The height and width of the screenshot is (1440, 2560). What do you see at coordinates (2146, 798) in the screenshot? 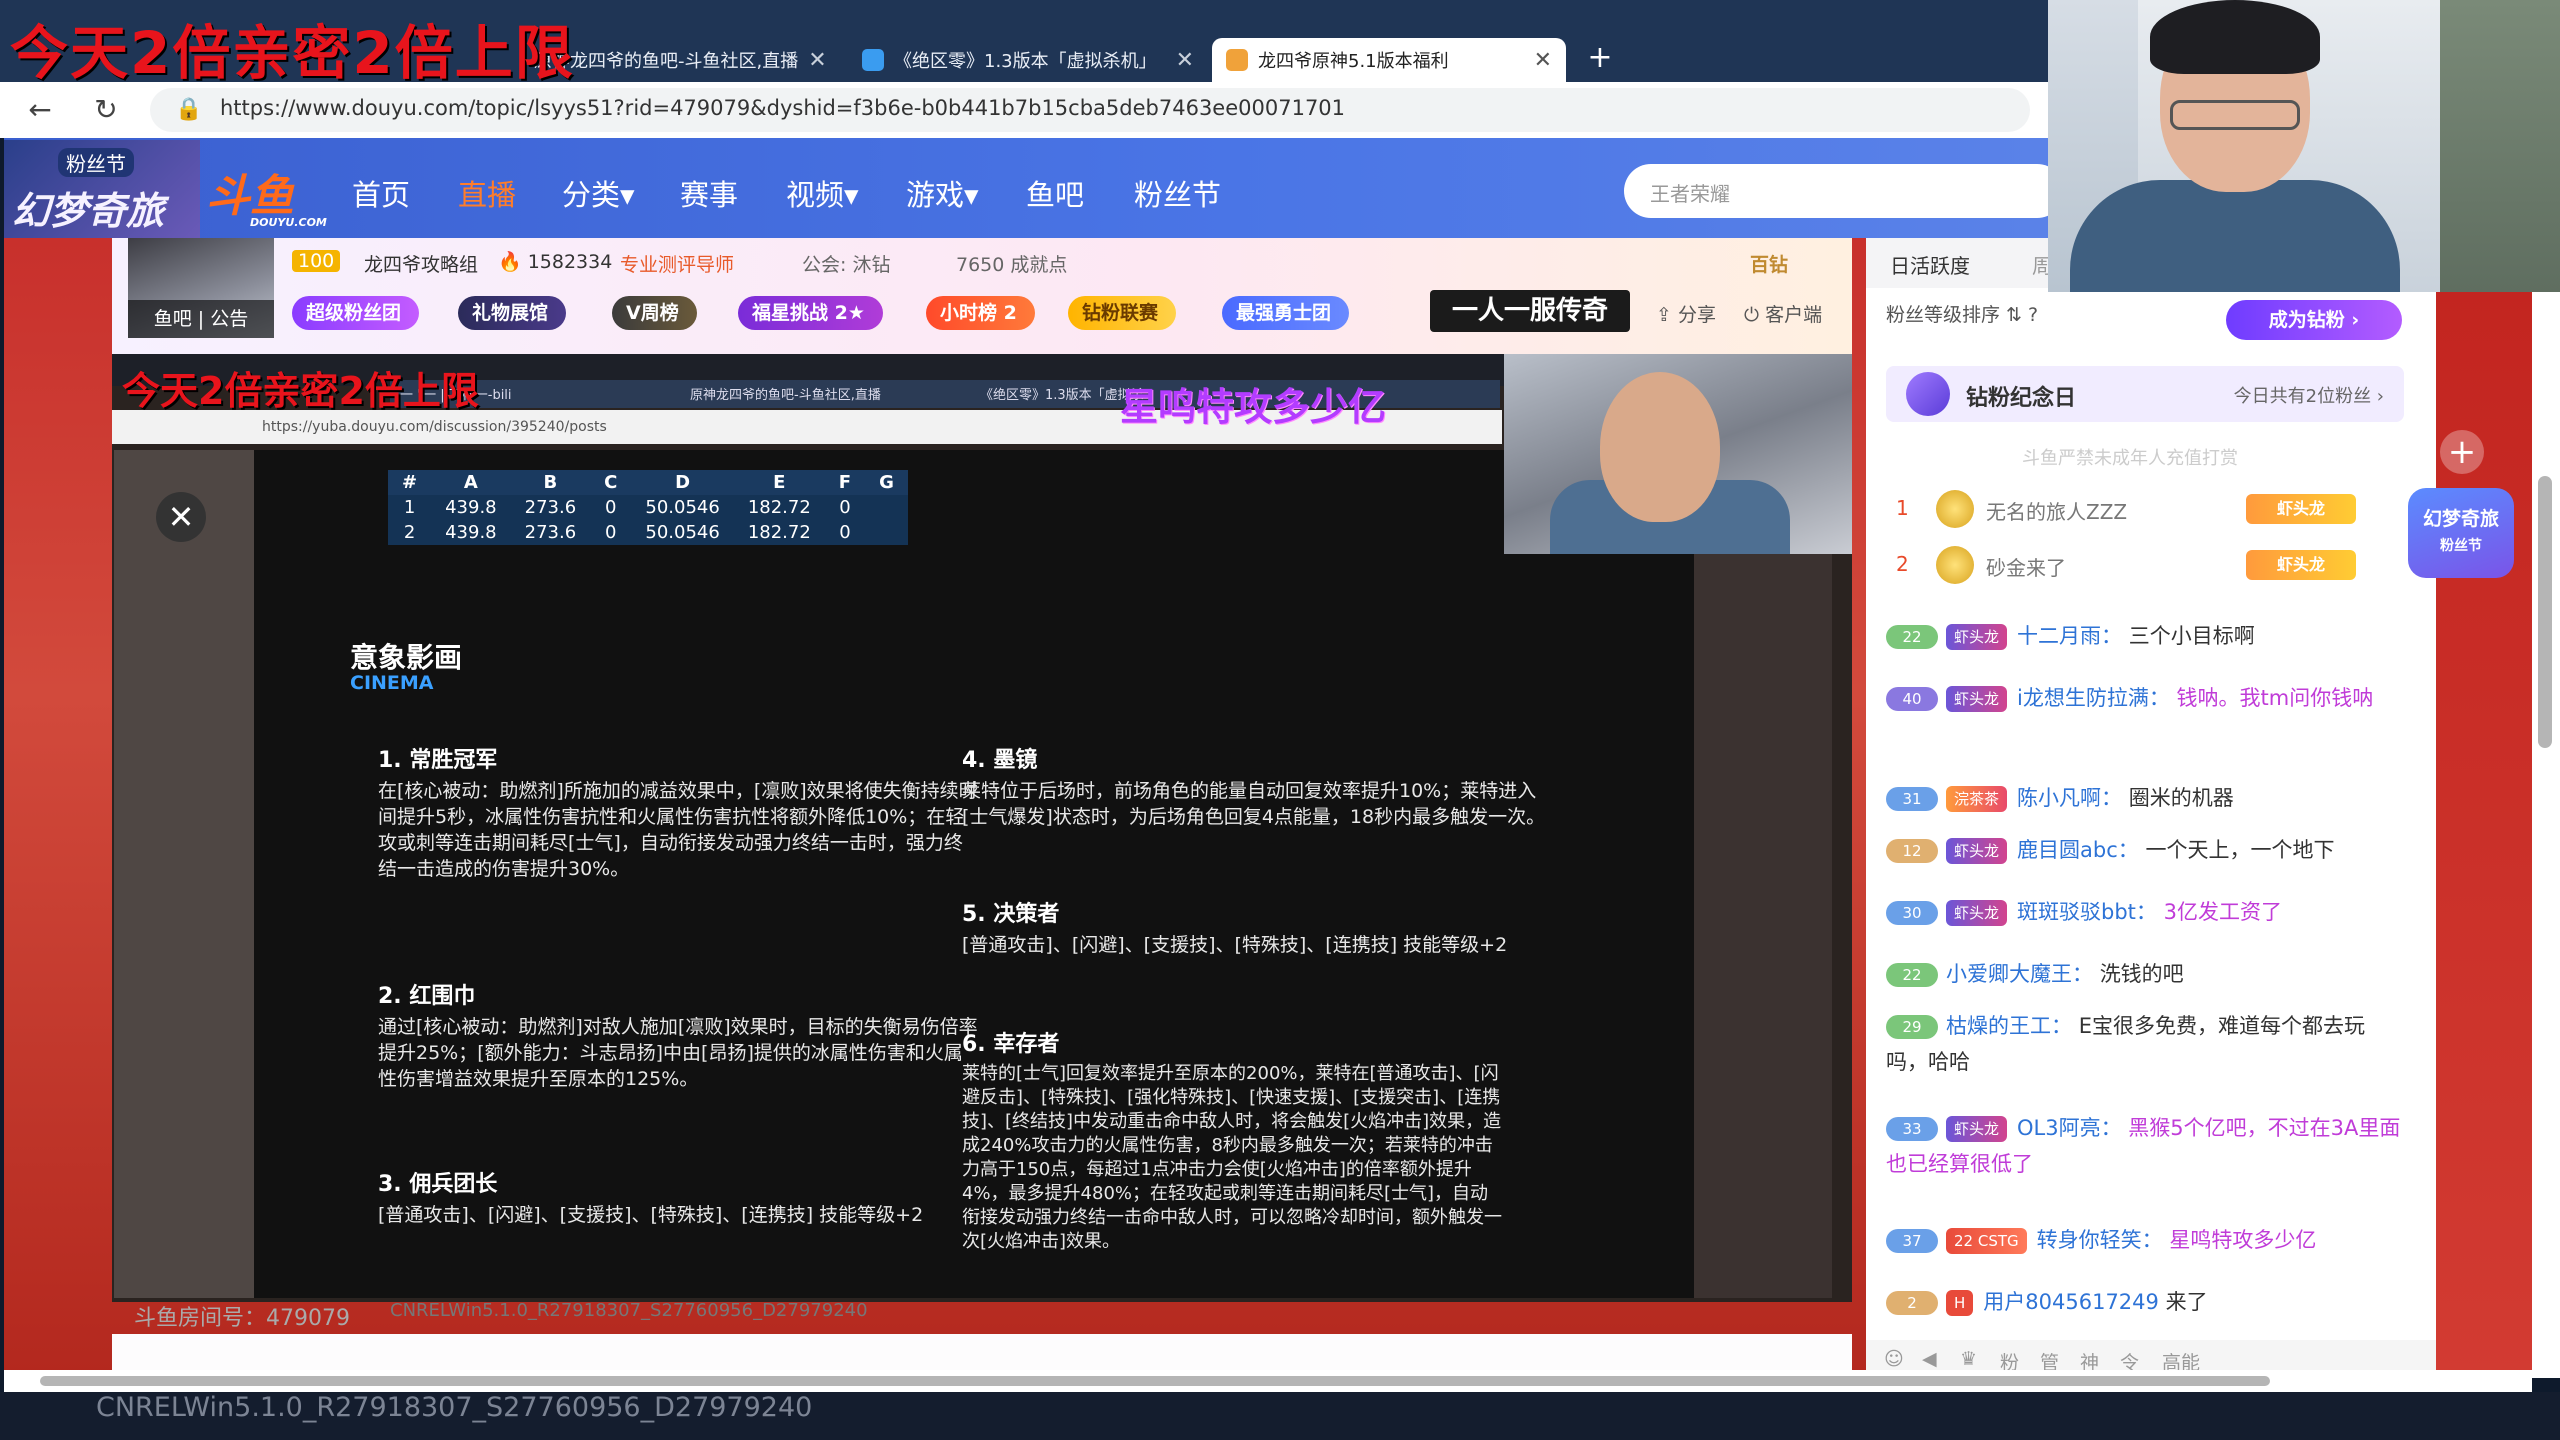
I see `chat-message: 31 浣茶茶 陈小凡啊： 圈米的机器` at bounding box center [2146, 798].